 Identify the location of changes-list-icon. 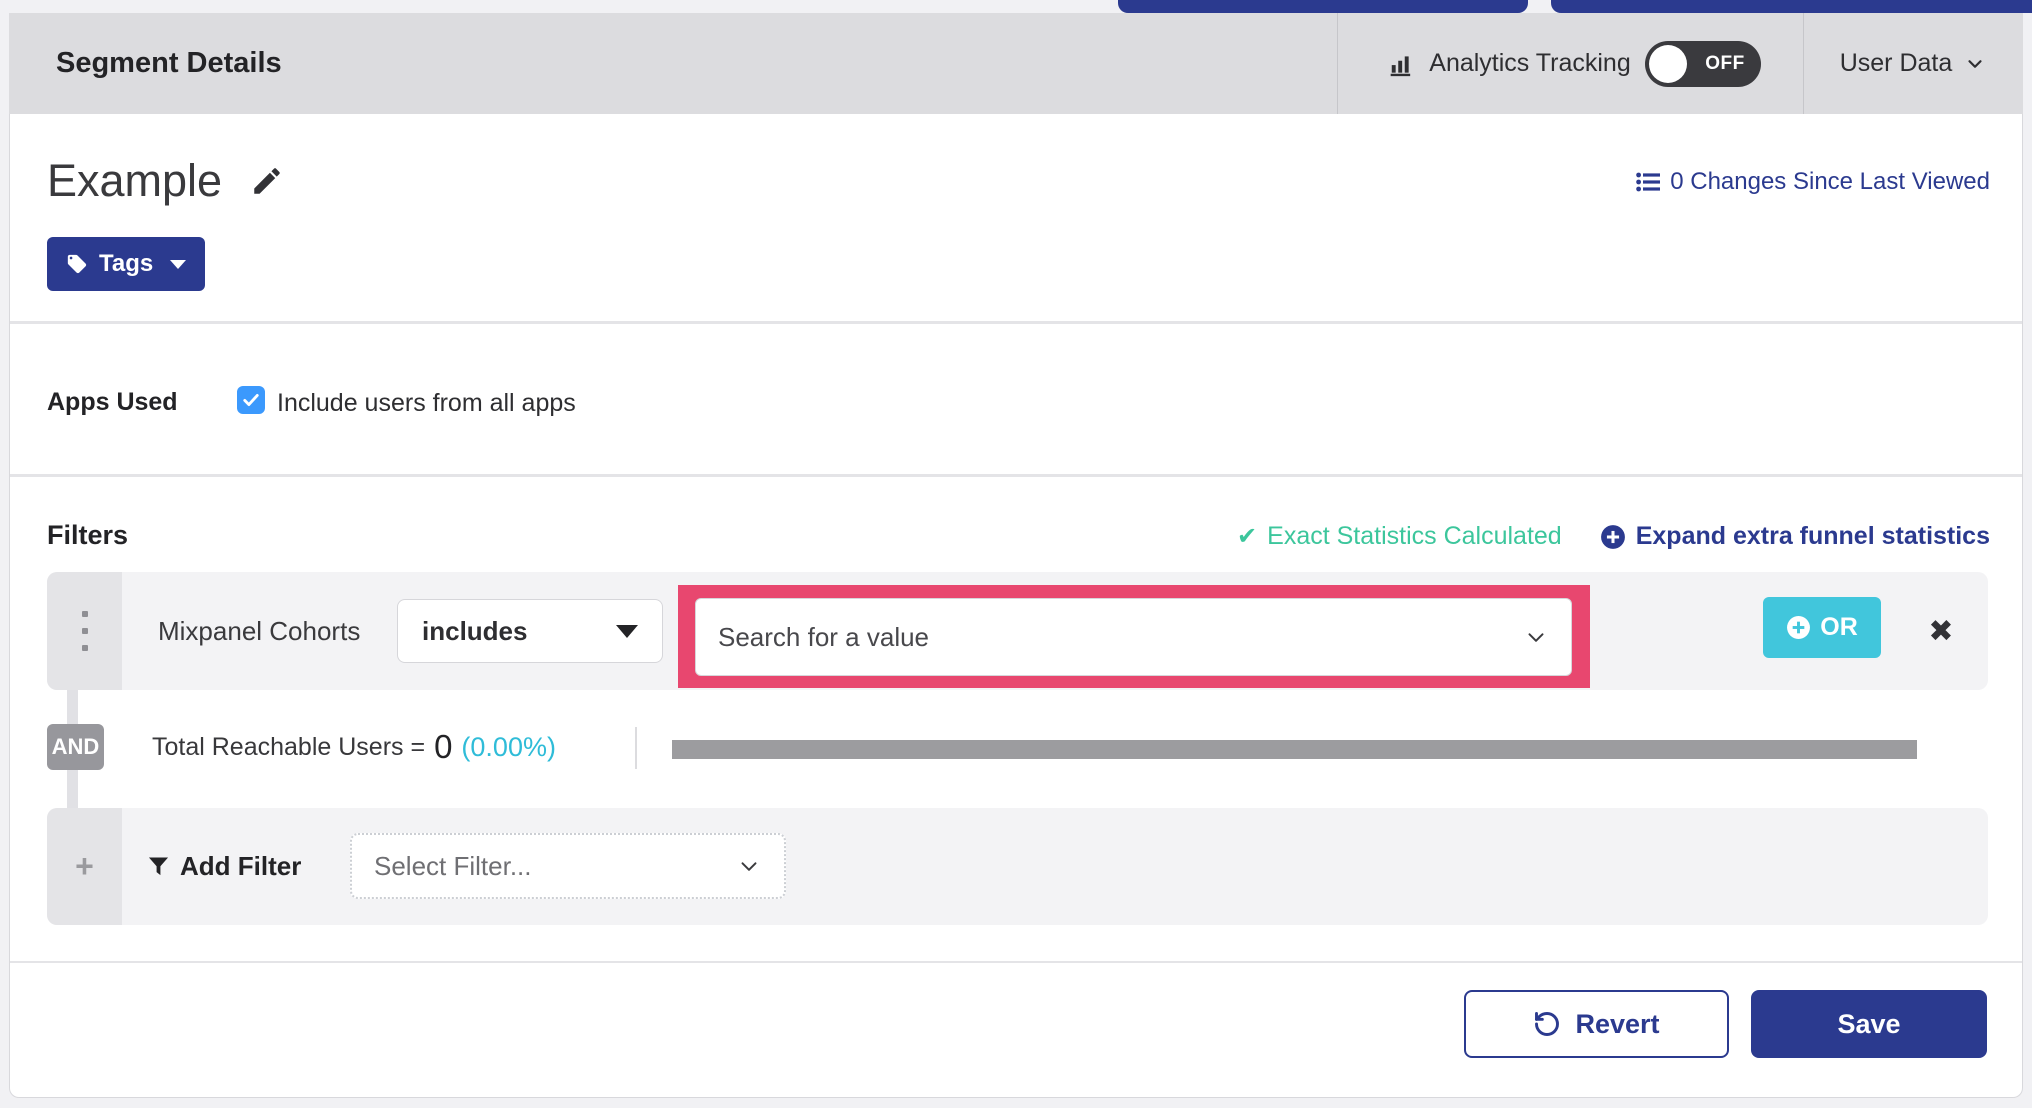
(1648, 182).